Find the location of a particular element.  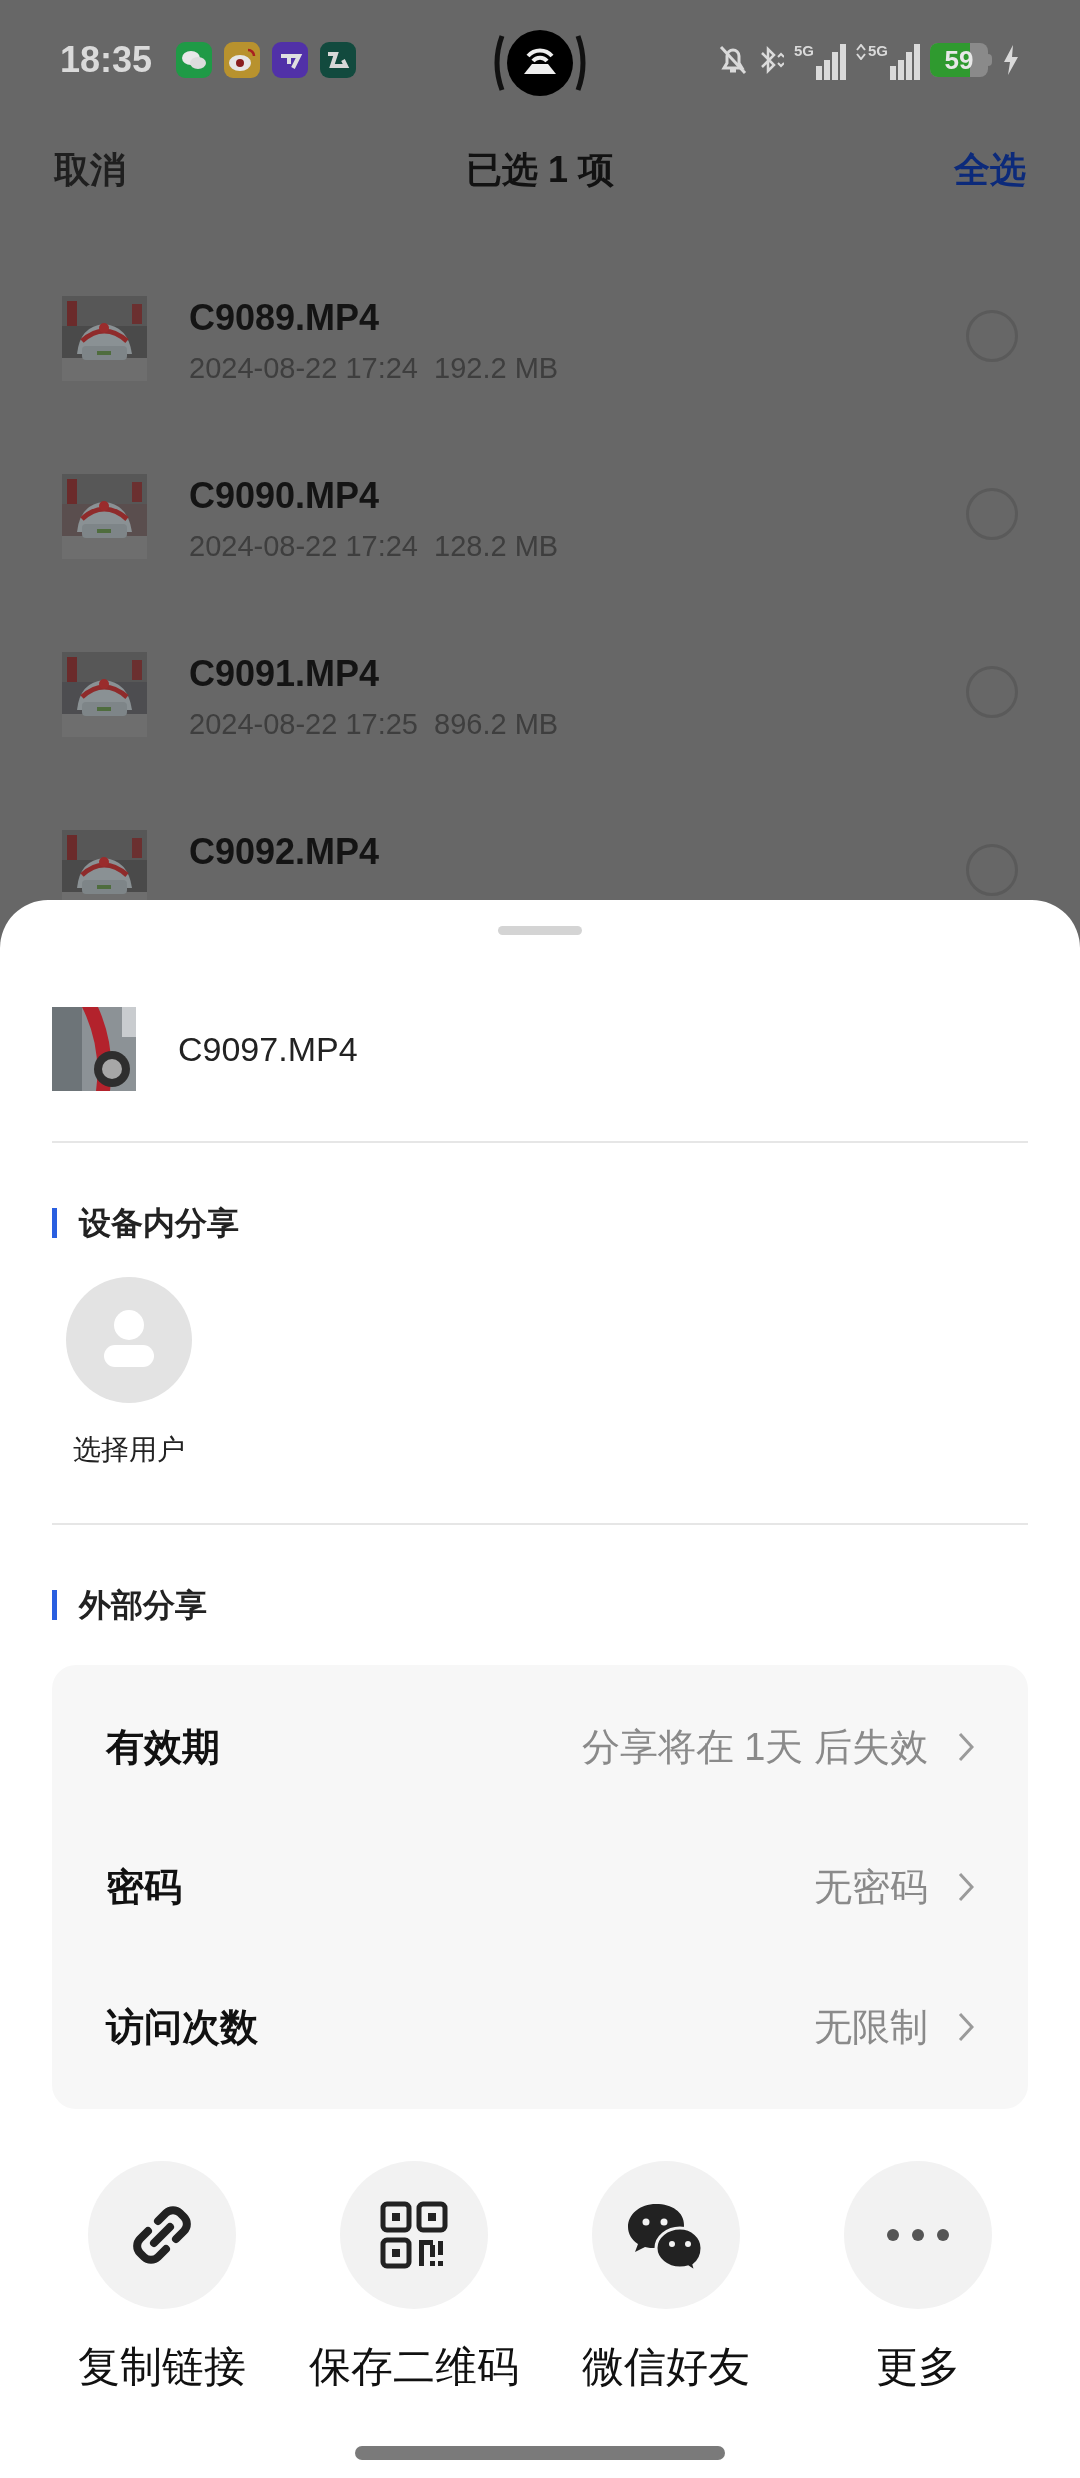

section-title: 设备内分享 is located at coordinates (159, 1223).